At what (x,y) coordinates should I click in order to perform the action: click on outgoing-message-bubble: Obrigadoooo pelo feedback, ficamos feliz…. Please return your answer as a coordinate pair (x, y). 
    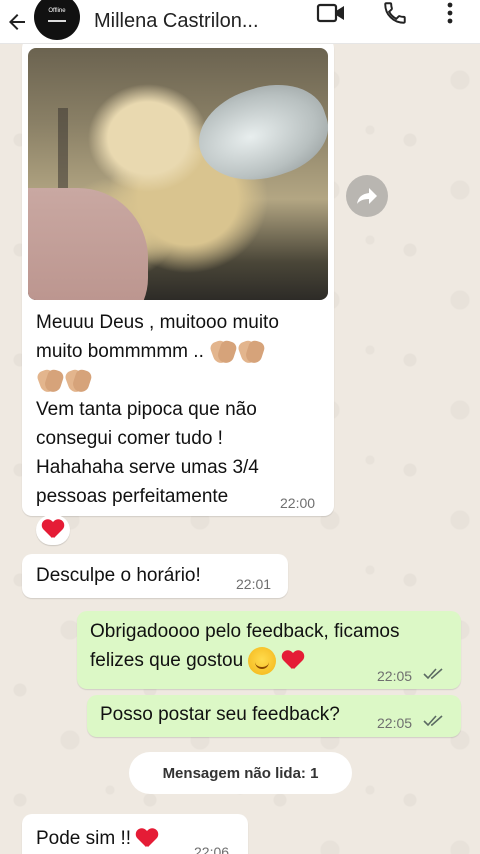
    Looking at the image, I should click on (269, 650).